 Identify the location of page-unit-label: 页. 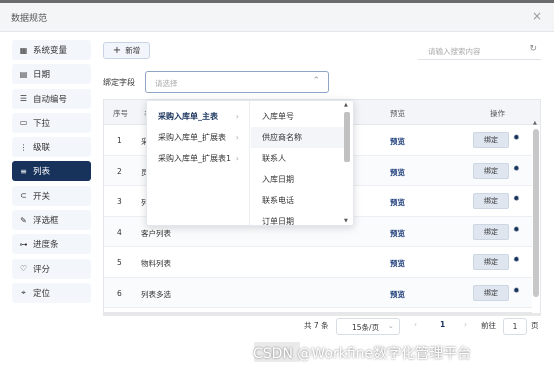
(535, 325).